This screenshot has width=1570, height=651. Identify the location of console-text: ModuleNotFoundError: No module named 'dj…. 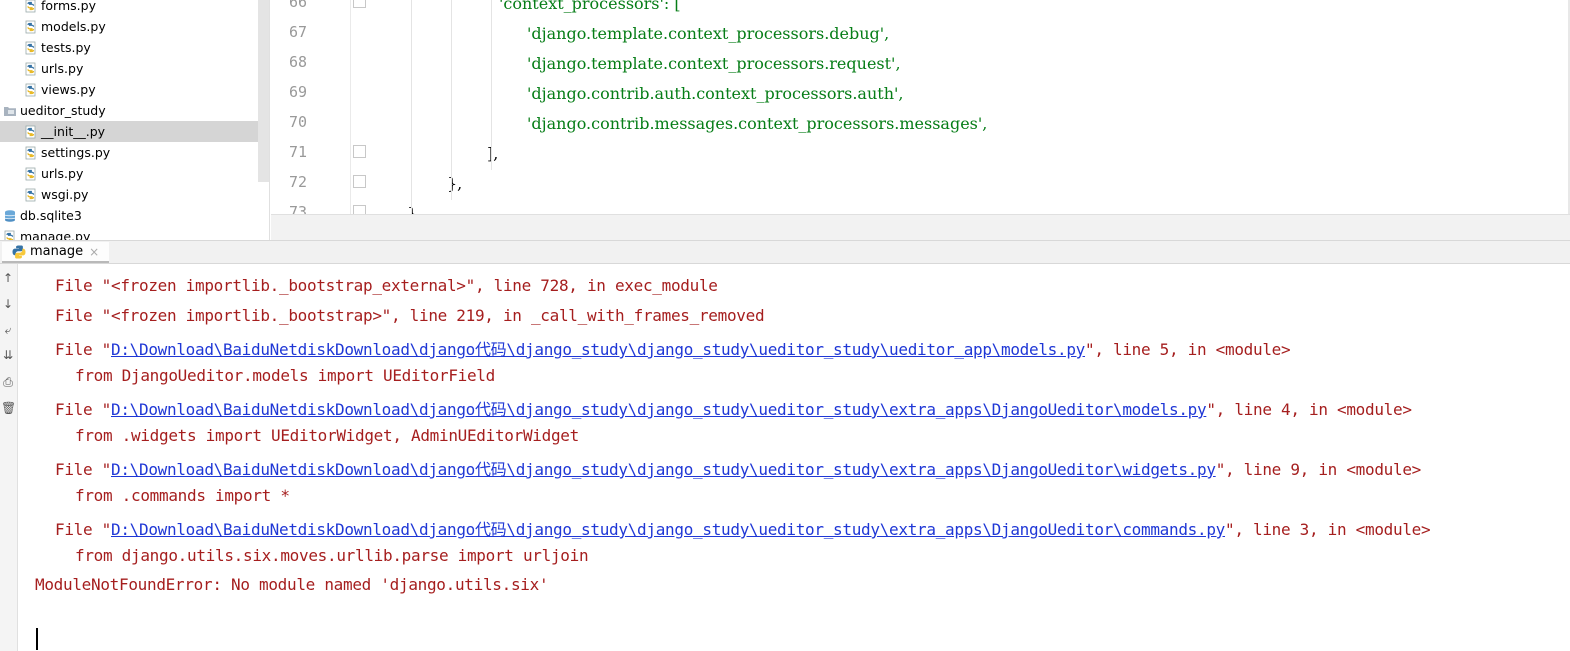
(292, 584).